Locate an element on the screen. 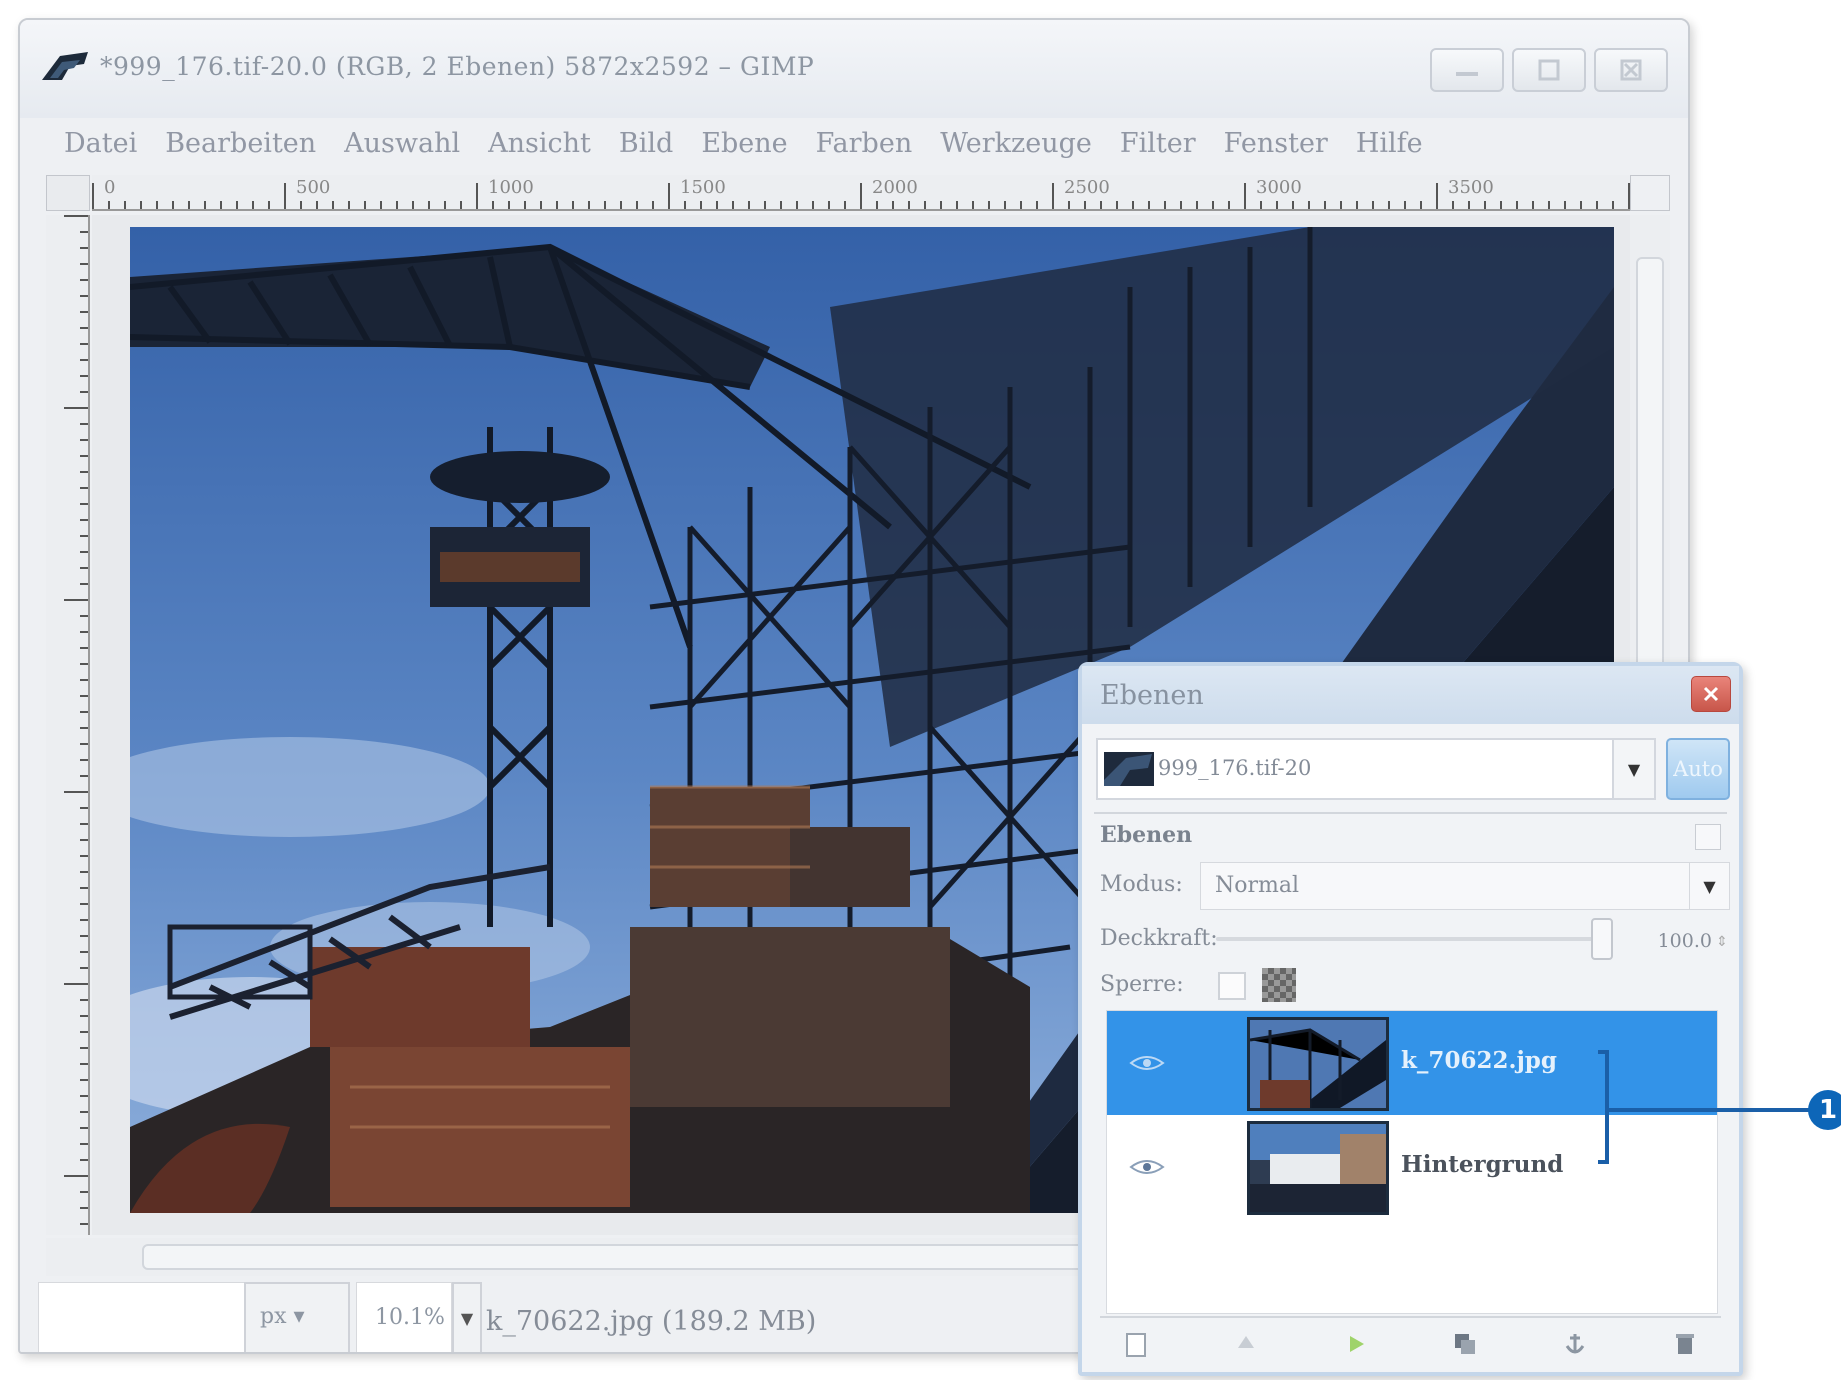 This screenshot has height=1380, width=1841. menu-ebene: Ebene is located at coordinates (744, 143).